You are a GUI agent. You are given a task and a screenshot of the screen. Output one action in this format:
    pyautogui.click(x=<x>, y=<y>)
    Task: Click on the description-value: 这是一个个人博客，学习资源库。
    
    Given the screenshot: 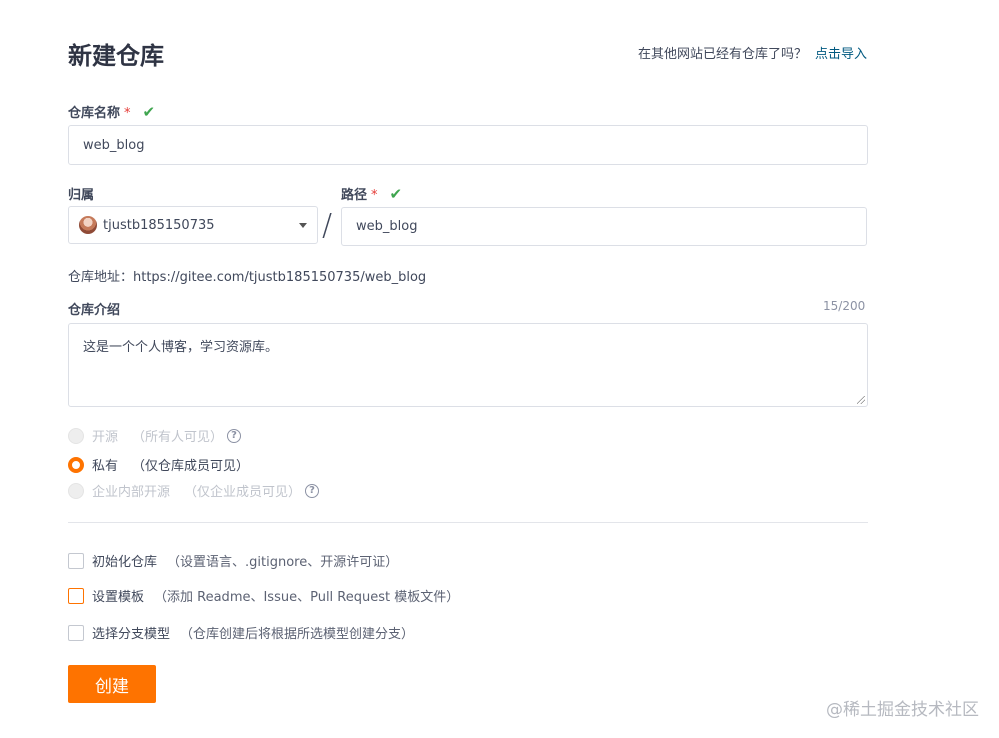 What is the action you would take?
    pyautogui.click(x=181, y=347)
    